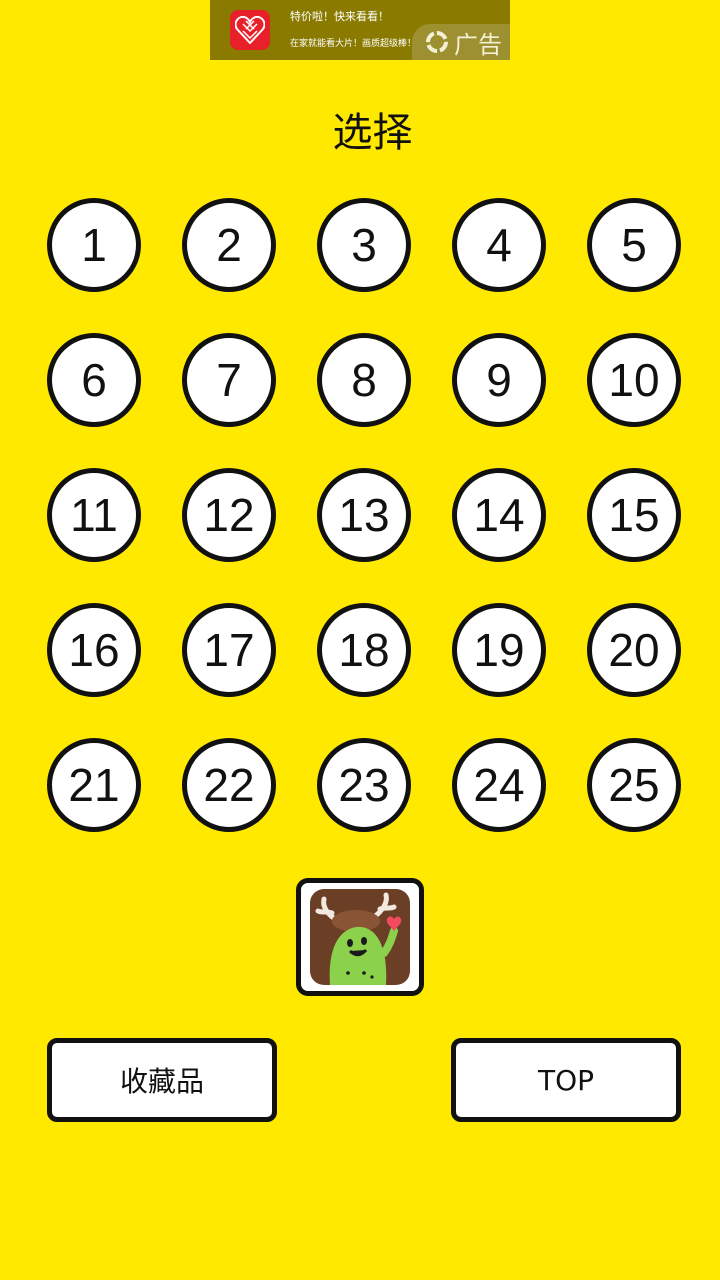 The image size is (720, 1280). Describe the element at coordinates (360, 30) in the screenshot. I see `ad-banner: 特价啦！快来看看！ 在家就能看大片！画质超级棒！ 广告` at that location.